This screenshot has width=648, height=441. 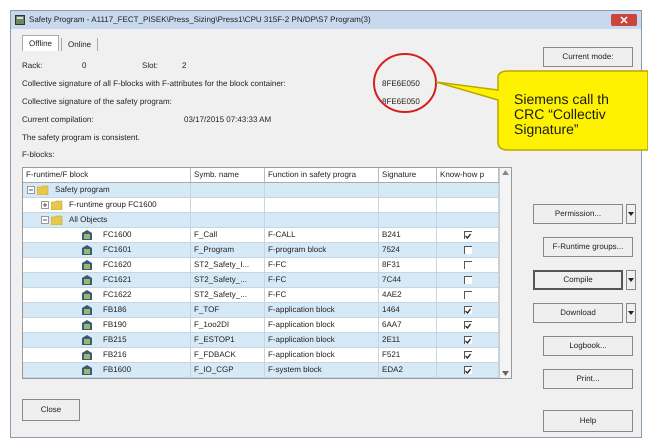 I want to click on close-button: Close, so click(x=51, y=410).